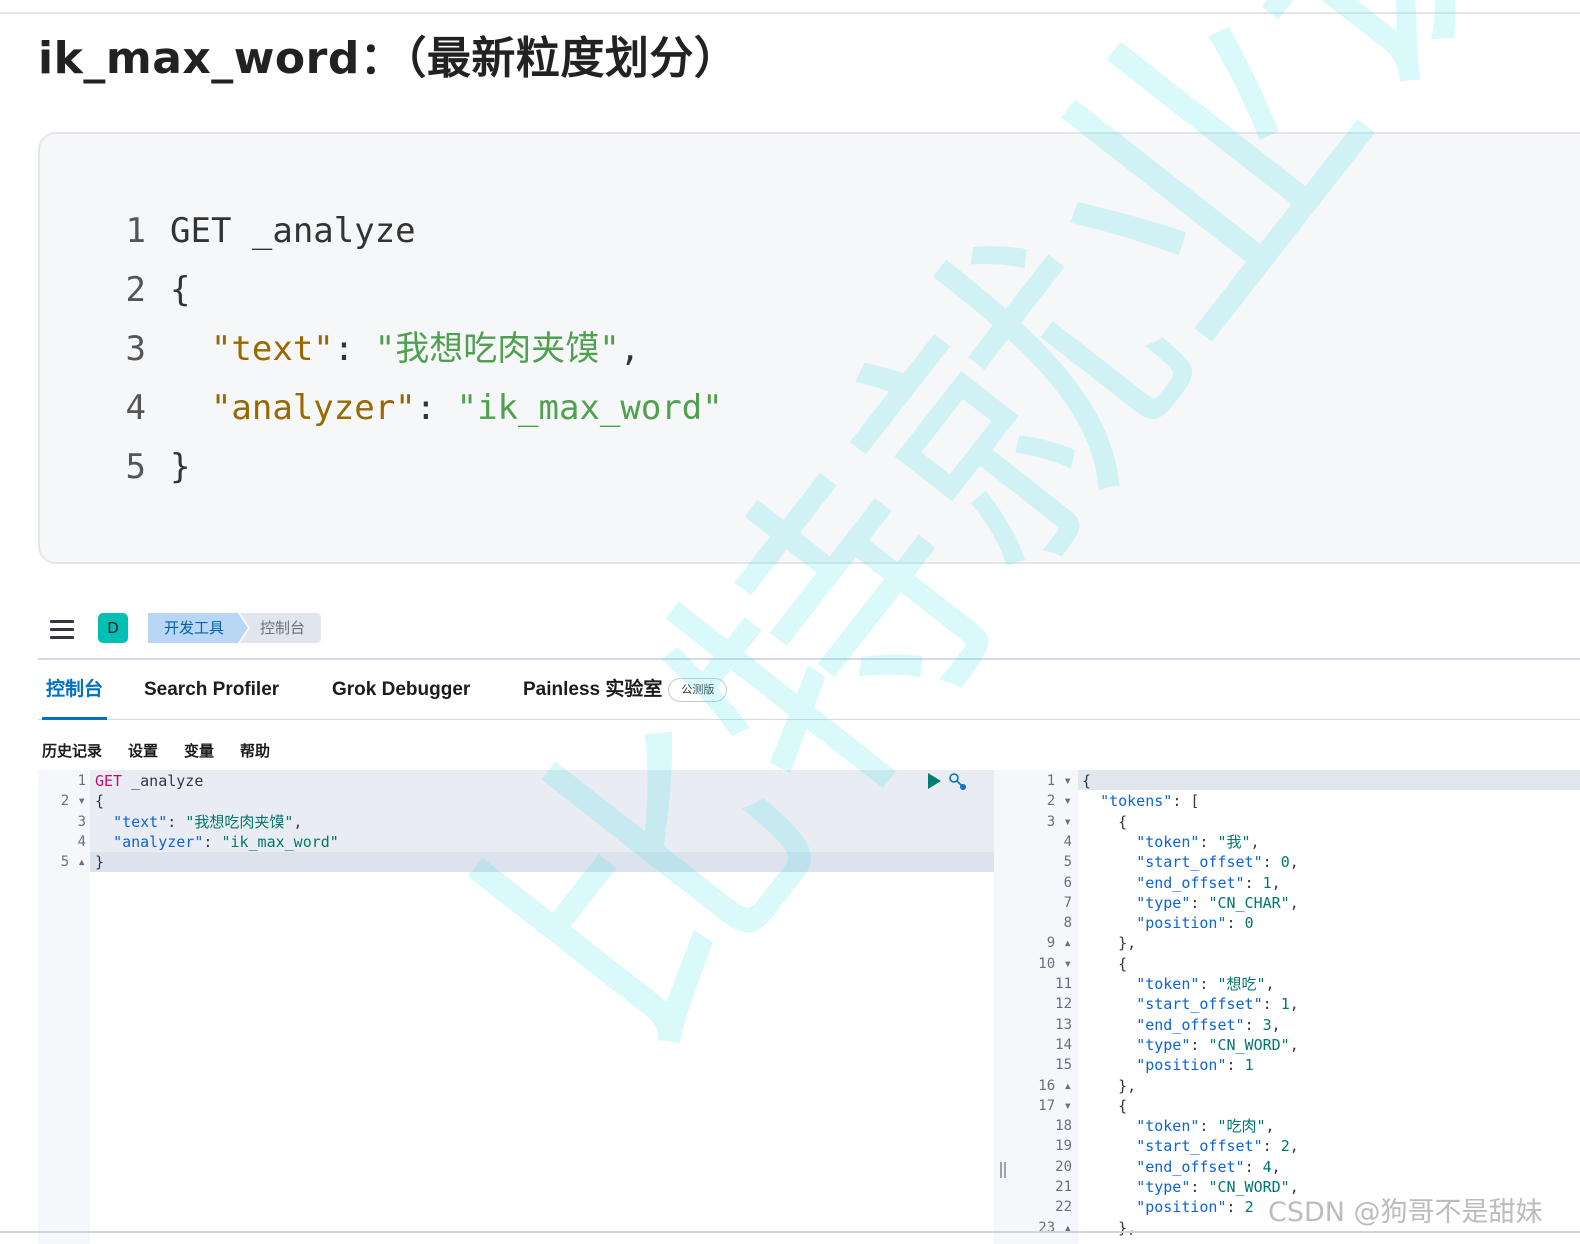 This screenshot has height=1244, width=1580. I want to click on request-gutter: 1 2 ▾ 3 4 5 ▴, so click(64, 1007).